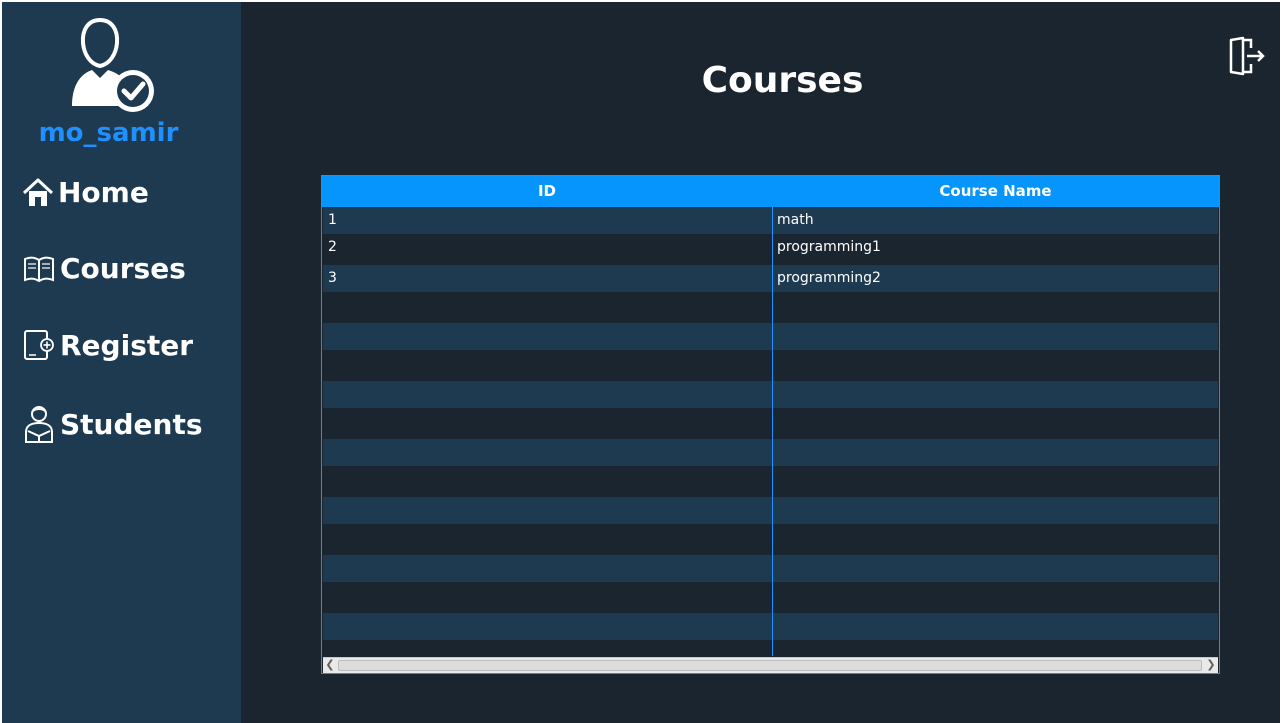 The height and width of the screenshot is (723, 1284). What do you see at coordinates (547, 220) in the screenshot?
I see `cell-id: 1` at bounding box center [547, 220].